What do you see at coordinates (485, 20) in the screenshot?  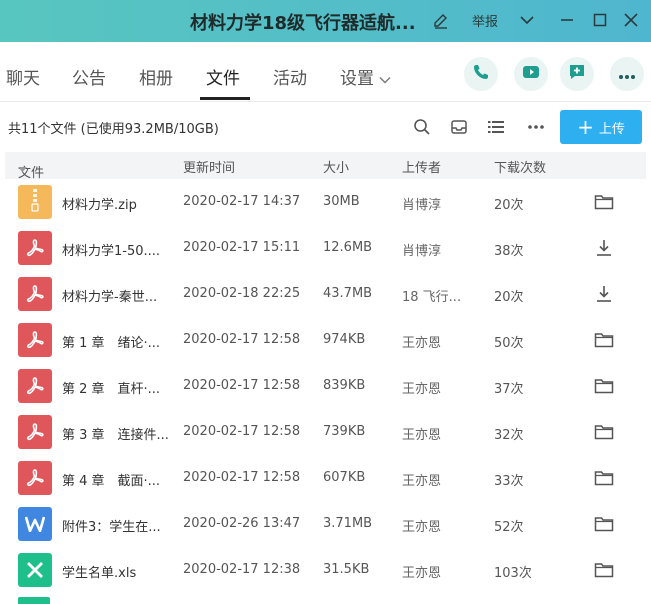 I see `report-link: 举报` at bounding box center [485, 20].